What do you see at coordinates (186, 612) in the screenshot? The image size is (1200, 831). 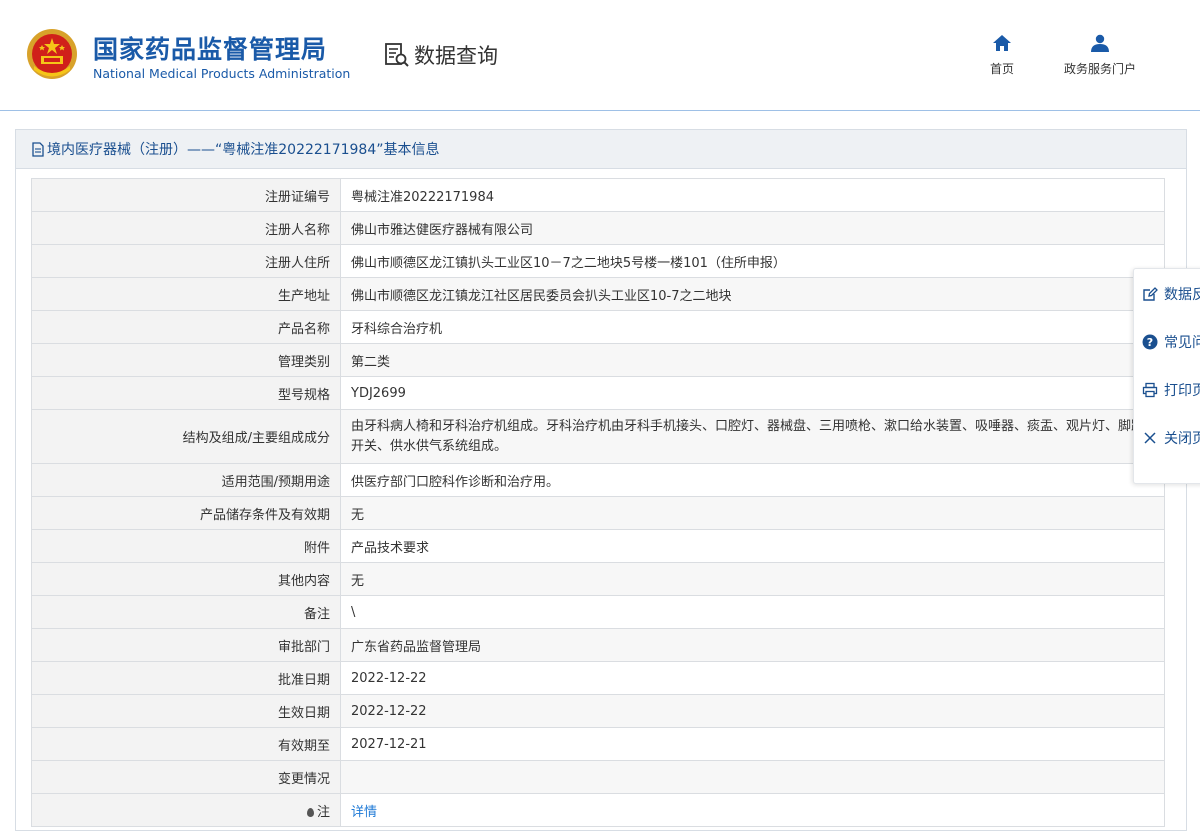 I see `row-label: 备注` at bounding box center [186, 612].